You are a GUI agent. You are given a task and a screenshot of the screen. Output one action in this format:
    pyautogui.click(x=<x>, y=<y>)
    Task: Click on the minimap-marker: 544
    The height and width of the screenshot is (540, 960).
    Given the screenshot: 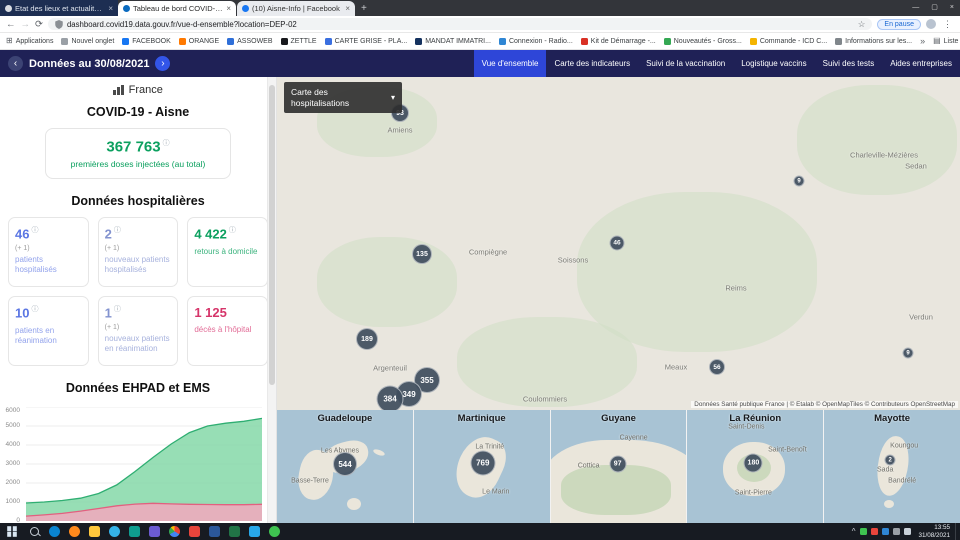 What is the action you would take?
    pyautogui.click(x=345, y=464)
    